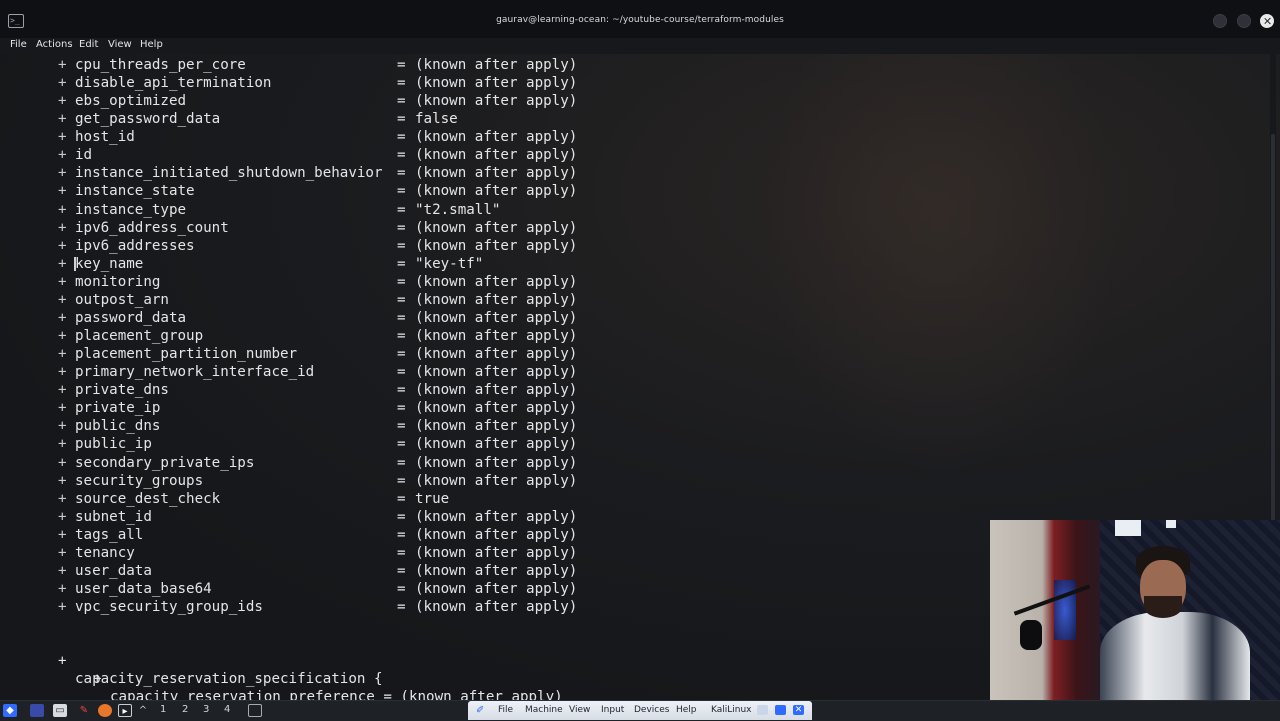 The height and width of the screenshot is (721, 1280). What do you see at coordinates (300, 499) in the screenshot?
I see `attribute-line: + source_dest_check = true` at bounding box center [300, 499].